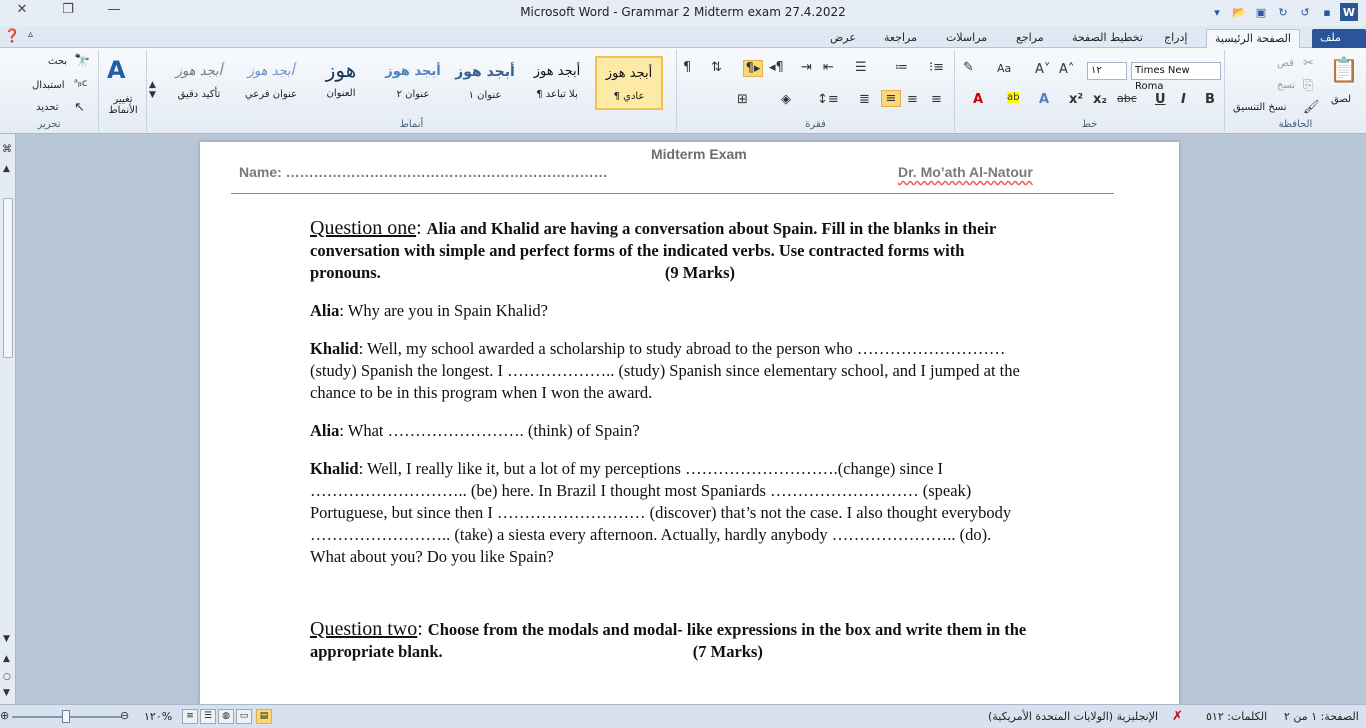  I want to click on scroll-thumb, so click(8, 278).